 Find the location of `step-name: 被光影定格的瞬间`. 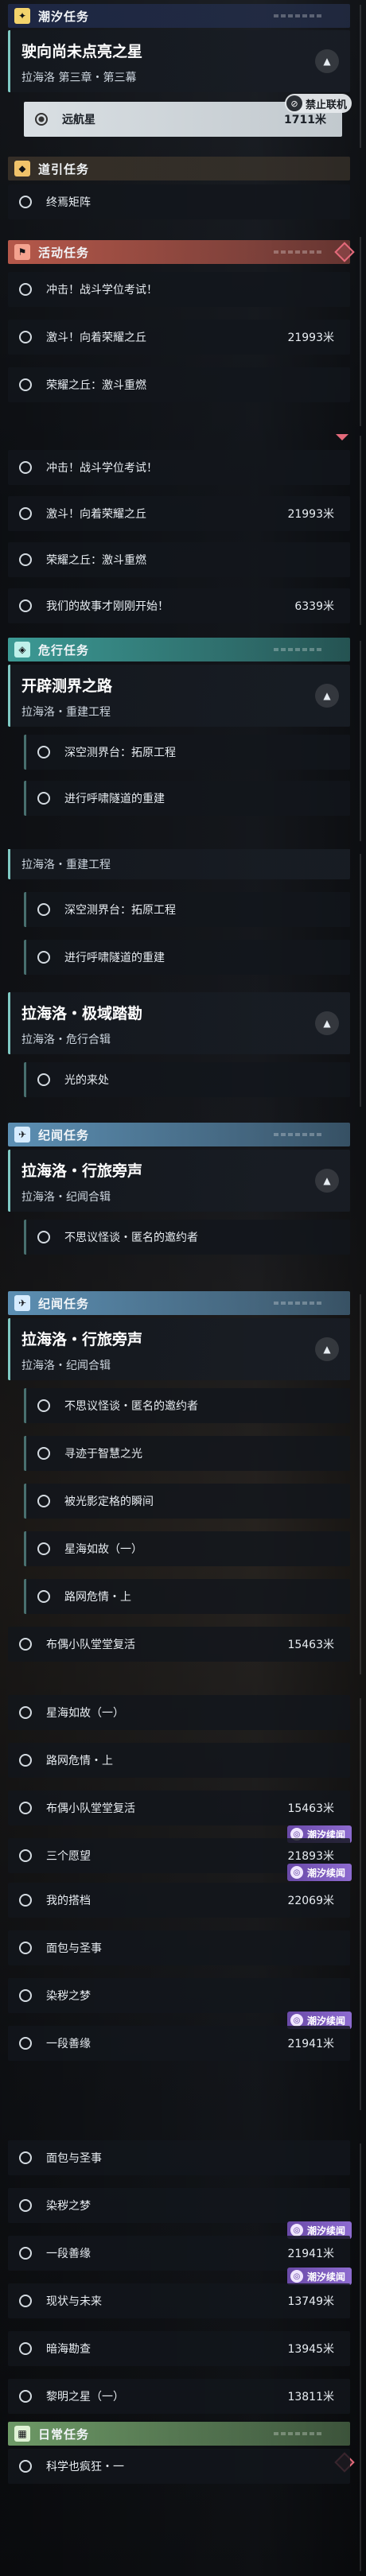

step-name: 被光影定格的瞬间 is located at coordinates (109, 1502).